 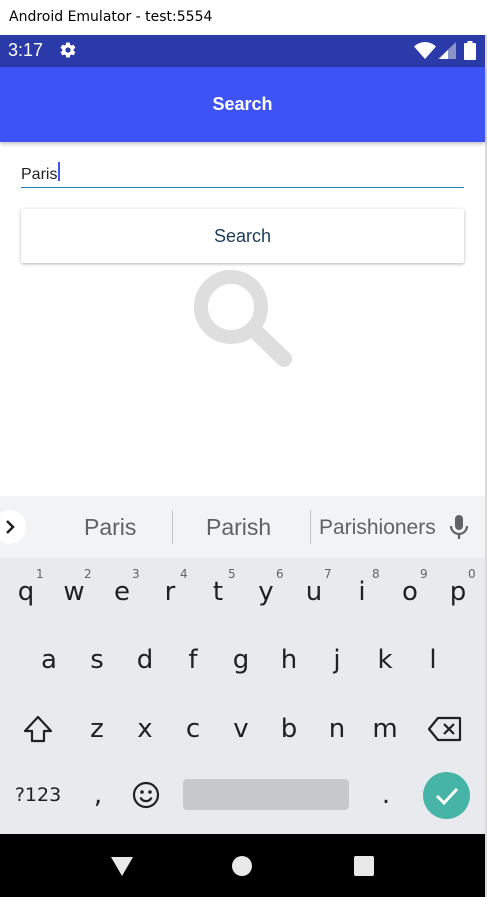 What do you see at coordinates (241, 729) in the screenshot?
I see `key-v: v` at bounding box center [241, 729].